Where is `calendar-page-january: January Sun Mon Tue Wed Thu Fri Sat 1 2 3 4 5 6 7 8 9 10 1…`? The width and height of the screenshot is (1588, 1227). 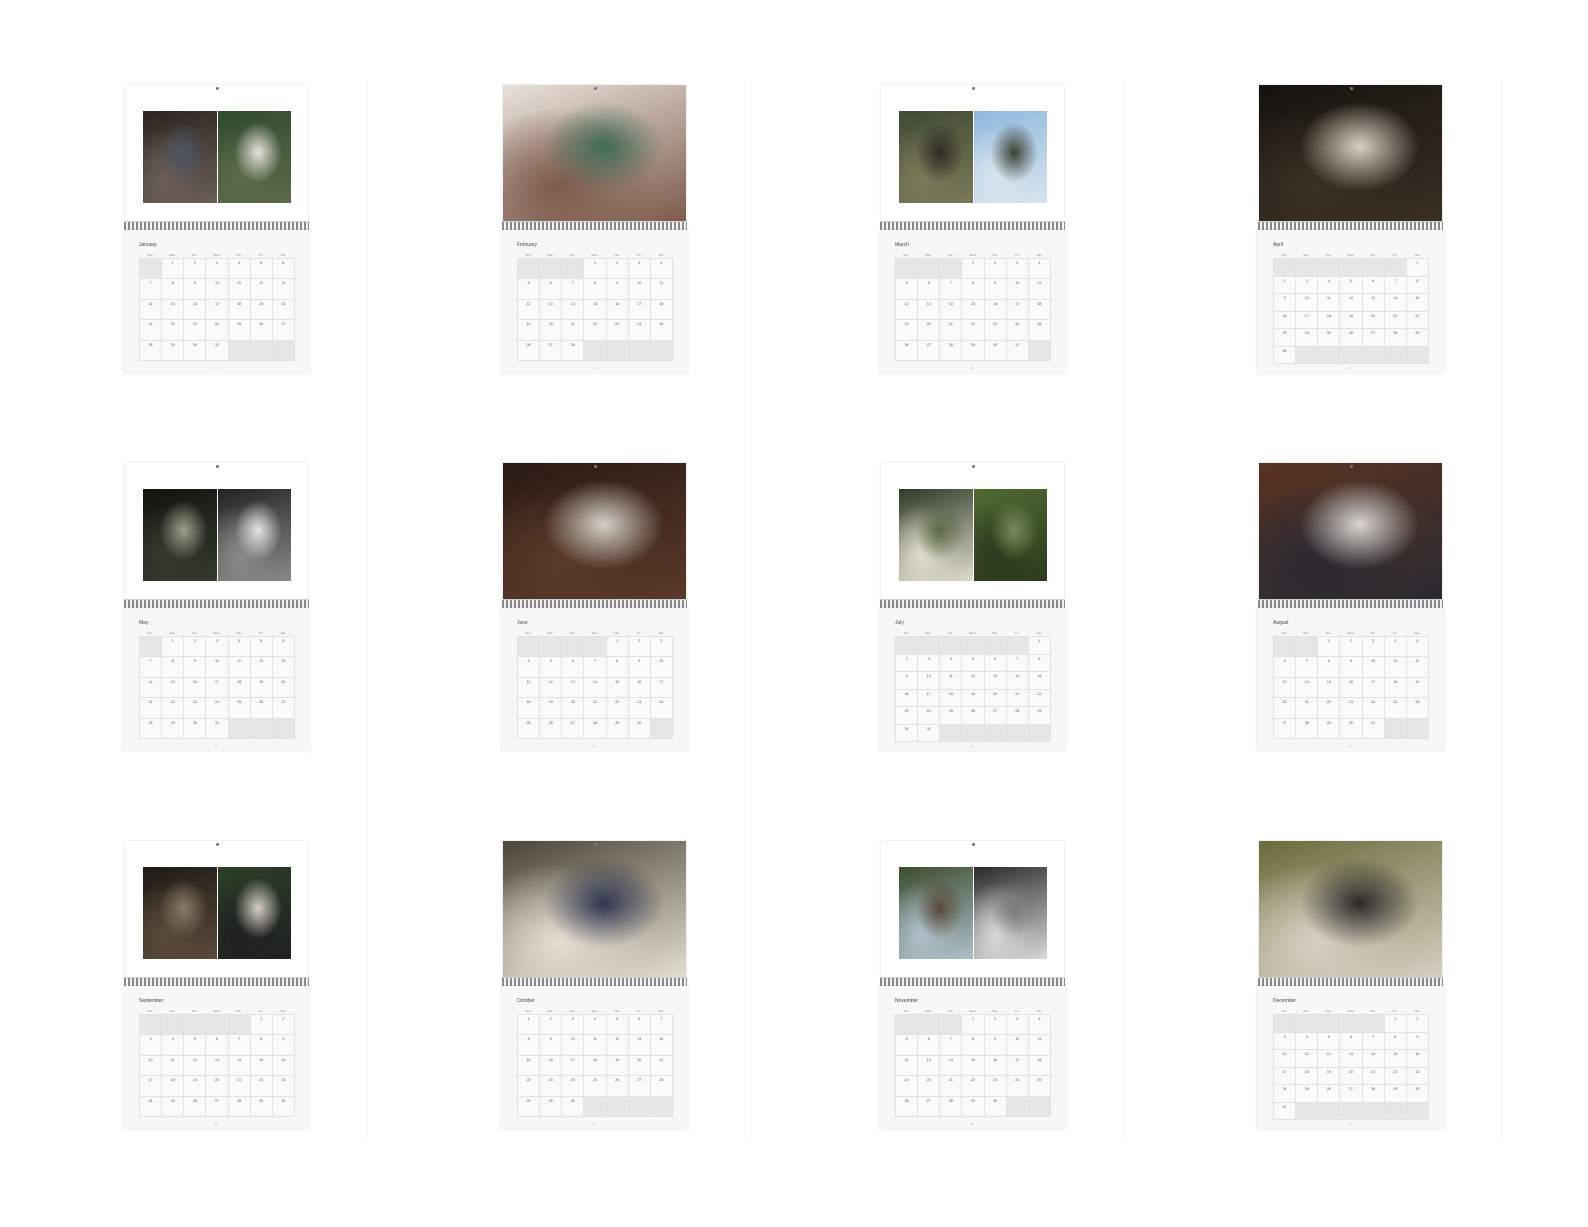
calendar-page-january: January Sun Mon Tue Wed Thu Fri Sat 1 2 3 4 5 6 7 8 9 10 1… is located at coordinates (216, 229).